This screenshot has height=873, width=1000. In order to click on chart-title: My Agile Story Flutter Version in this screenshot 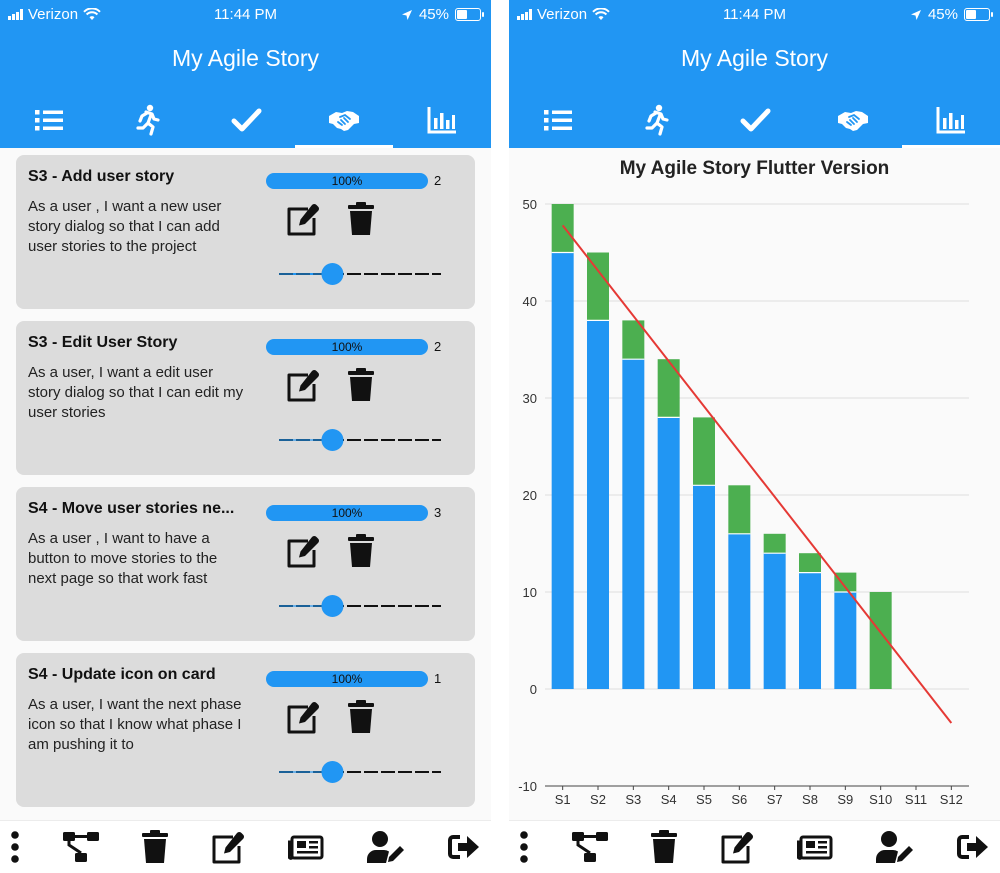, I will do `click(754, 168)`.